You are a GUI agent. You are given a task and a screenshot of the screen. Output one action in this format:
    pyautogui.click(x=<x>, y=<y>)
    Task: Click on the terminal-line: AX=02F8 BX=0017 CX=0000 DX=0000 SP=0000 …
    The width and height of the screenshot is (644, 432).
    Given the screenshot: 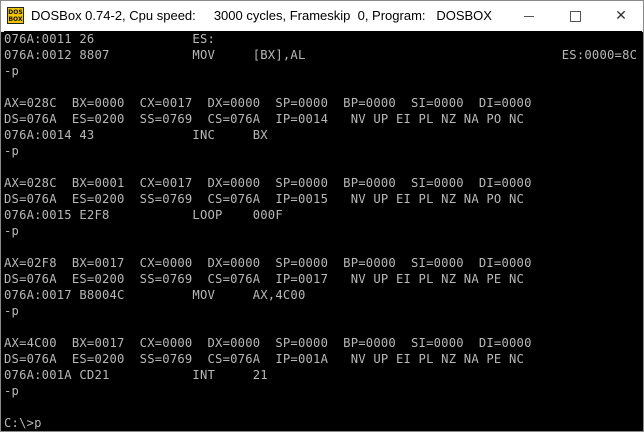 What is the action you would take?
    pyautogui.click(x=268, y=263)
    